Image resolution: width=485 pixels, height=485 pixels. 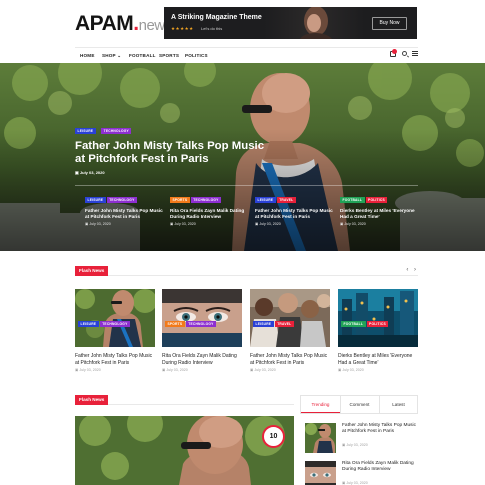 I want to click on ad-buy-now-button: Buy Now, so click(x=389, y=23).